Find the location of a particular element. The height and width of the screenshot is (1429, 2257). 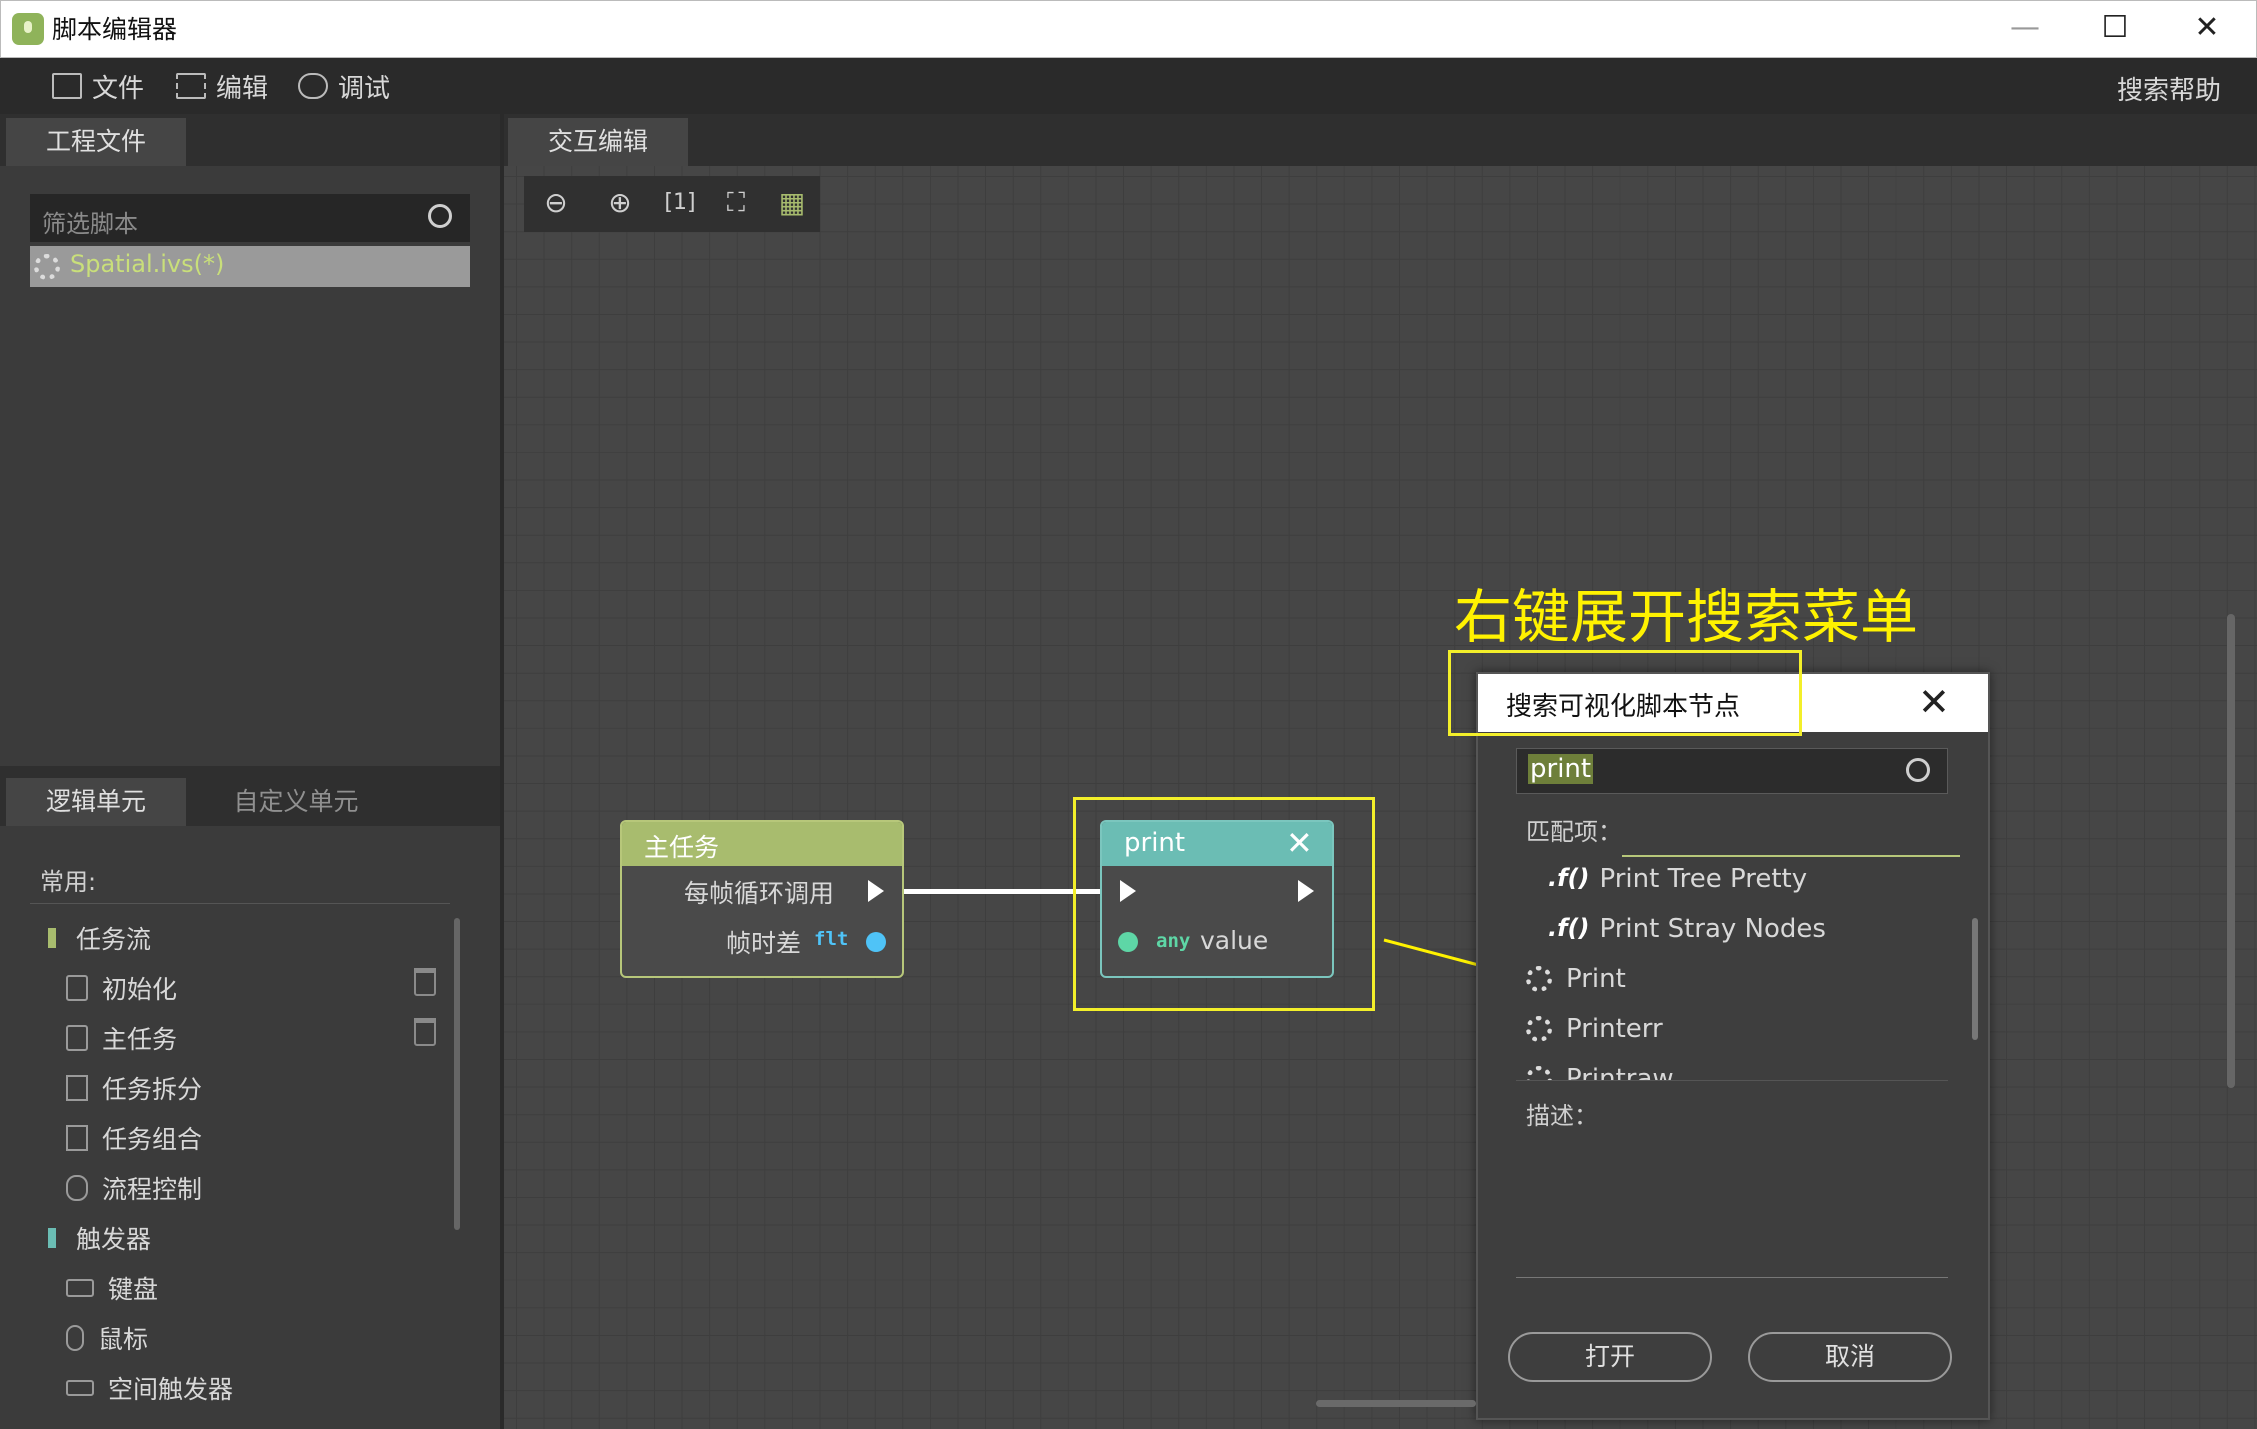

tab-project-files: 工程文件 is located at coordinates (96, 142).